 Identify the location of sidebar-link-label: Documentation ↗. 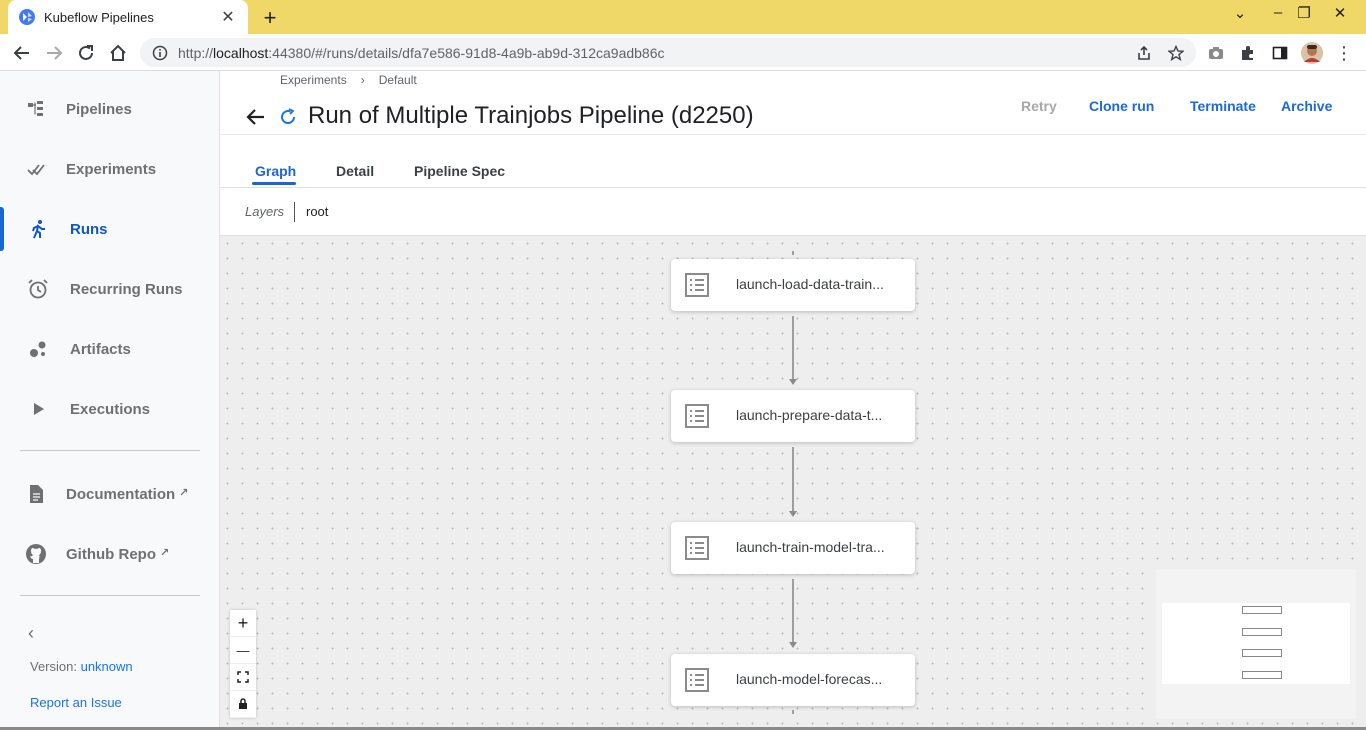
(127, 494).